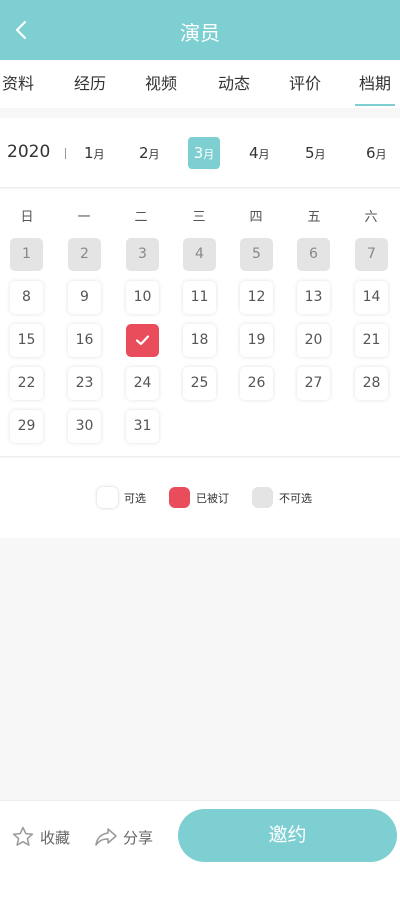 This screenshot has width=400, height=900. I want to click on day-number: 23, so click(84, 383).